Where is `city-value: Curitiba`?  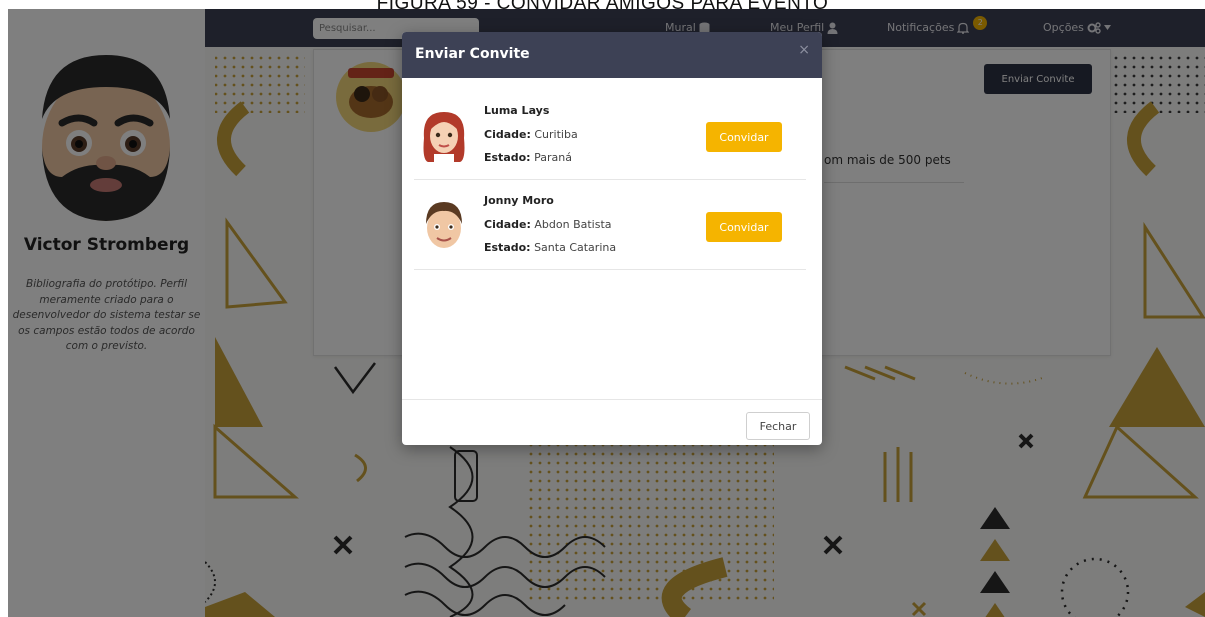
city-value: Curitiba is located at coordinates (556, 134).